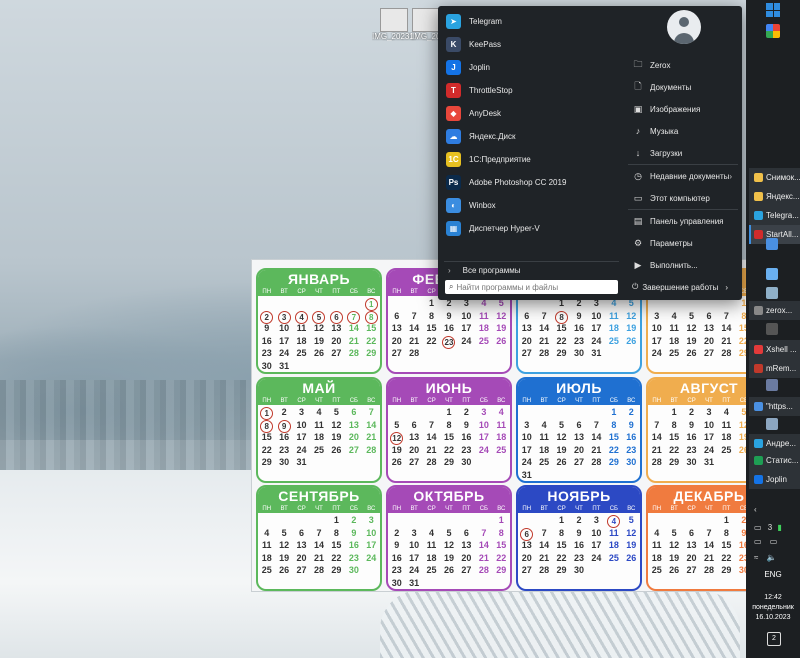  Describe the element at coordinates (756, 557) in the screenshot. I see `wifi-icon: ≈` at that location.